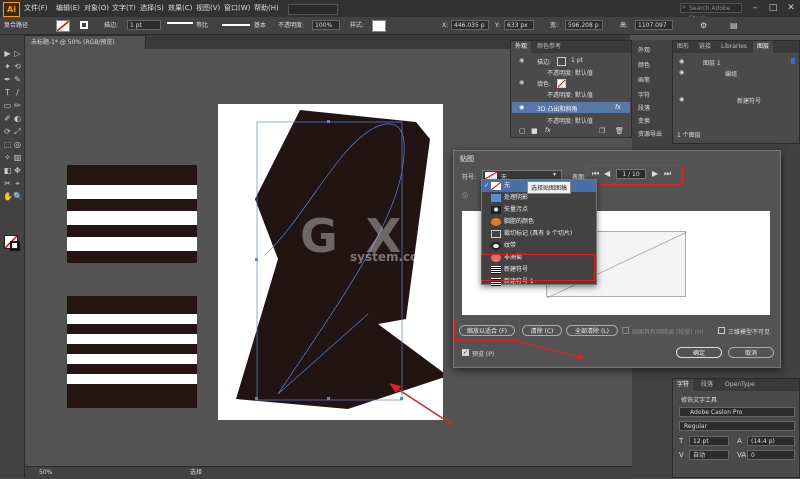 This screenshot has width=800, height=479. What do you see at coordinates (644, 79) in the screenshot?
I see `side-brushes-label: 画笔` at bounding box center [644, 79].